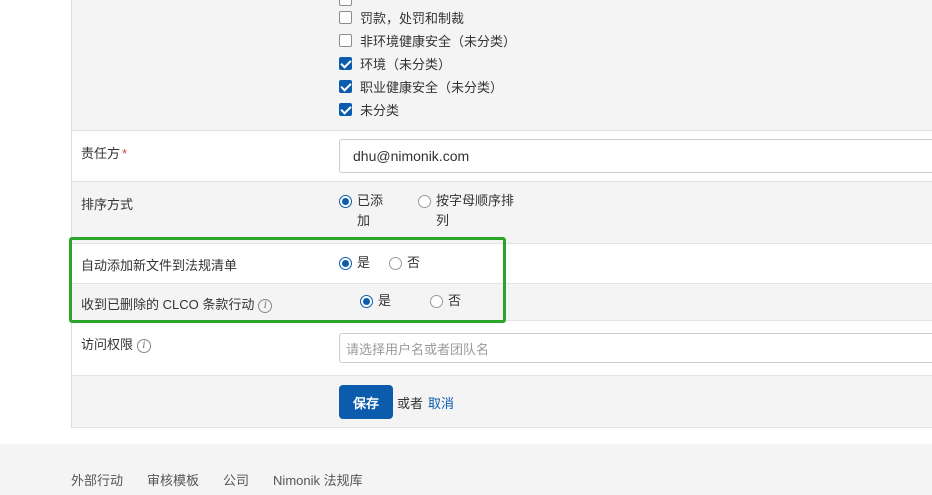 This screenshot has height=495, width=932. What do you see at coordinates (104, 153) in the screenshot?
I see `responsible-label: 责任方 *` at bounding box center [104, 153].